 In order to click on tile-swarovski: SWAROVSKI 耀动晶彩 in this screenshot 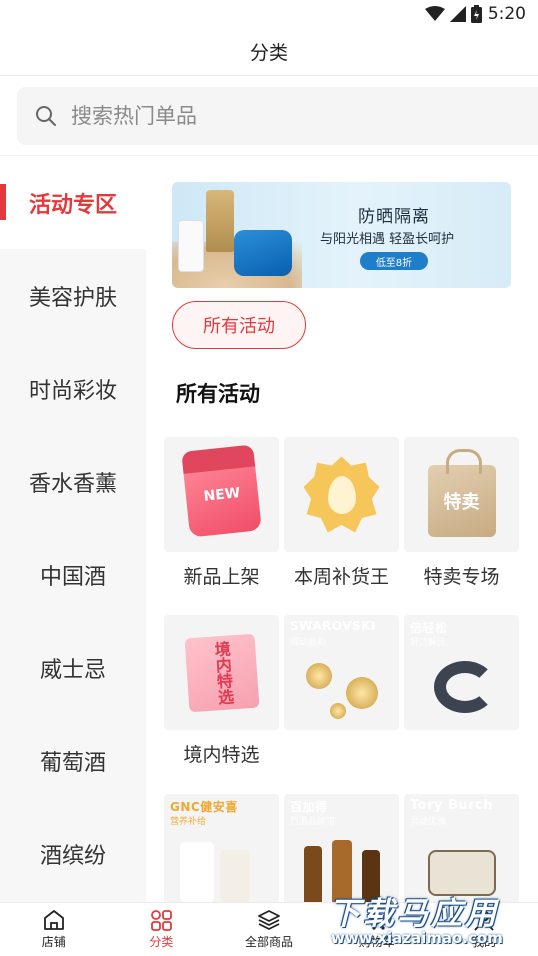, I will do `click(341, 672)`.